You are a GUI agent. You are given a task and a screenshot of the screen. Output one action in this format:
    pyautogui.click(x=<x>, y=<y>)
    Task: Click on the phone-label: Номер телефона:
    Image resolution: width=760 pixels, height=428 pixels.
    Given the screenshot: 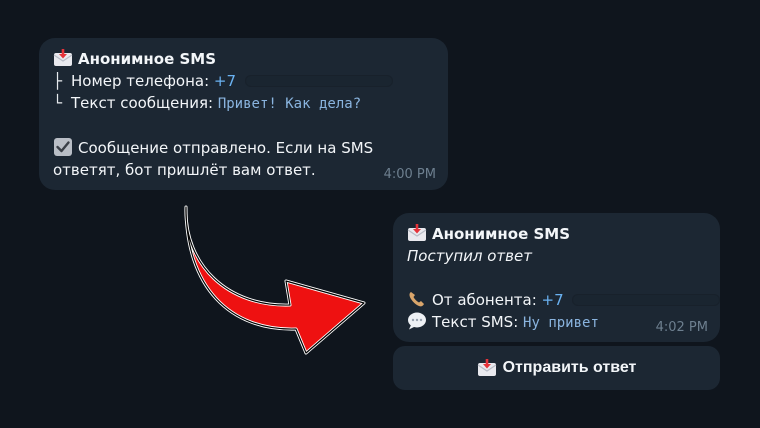 What is the action you would take?
    pyautogui.click(x=140, y=81)
    